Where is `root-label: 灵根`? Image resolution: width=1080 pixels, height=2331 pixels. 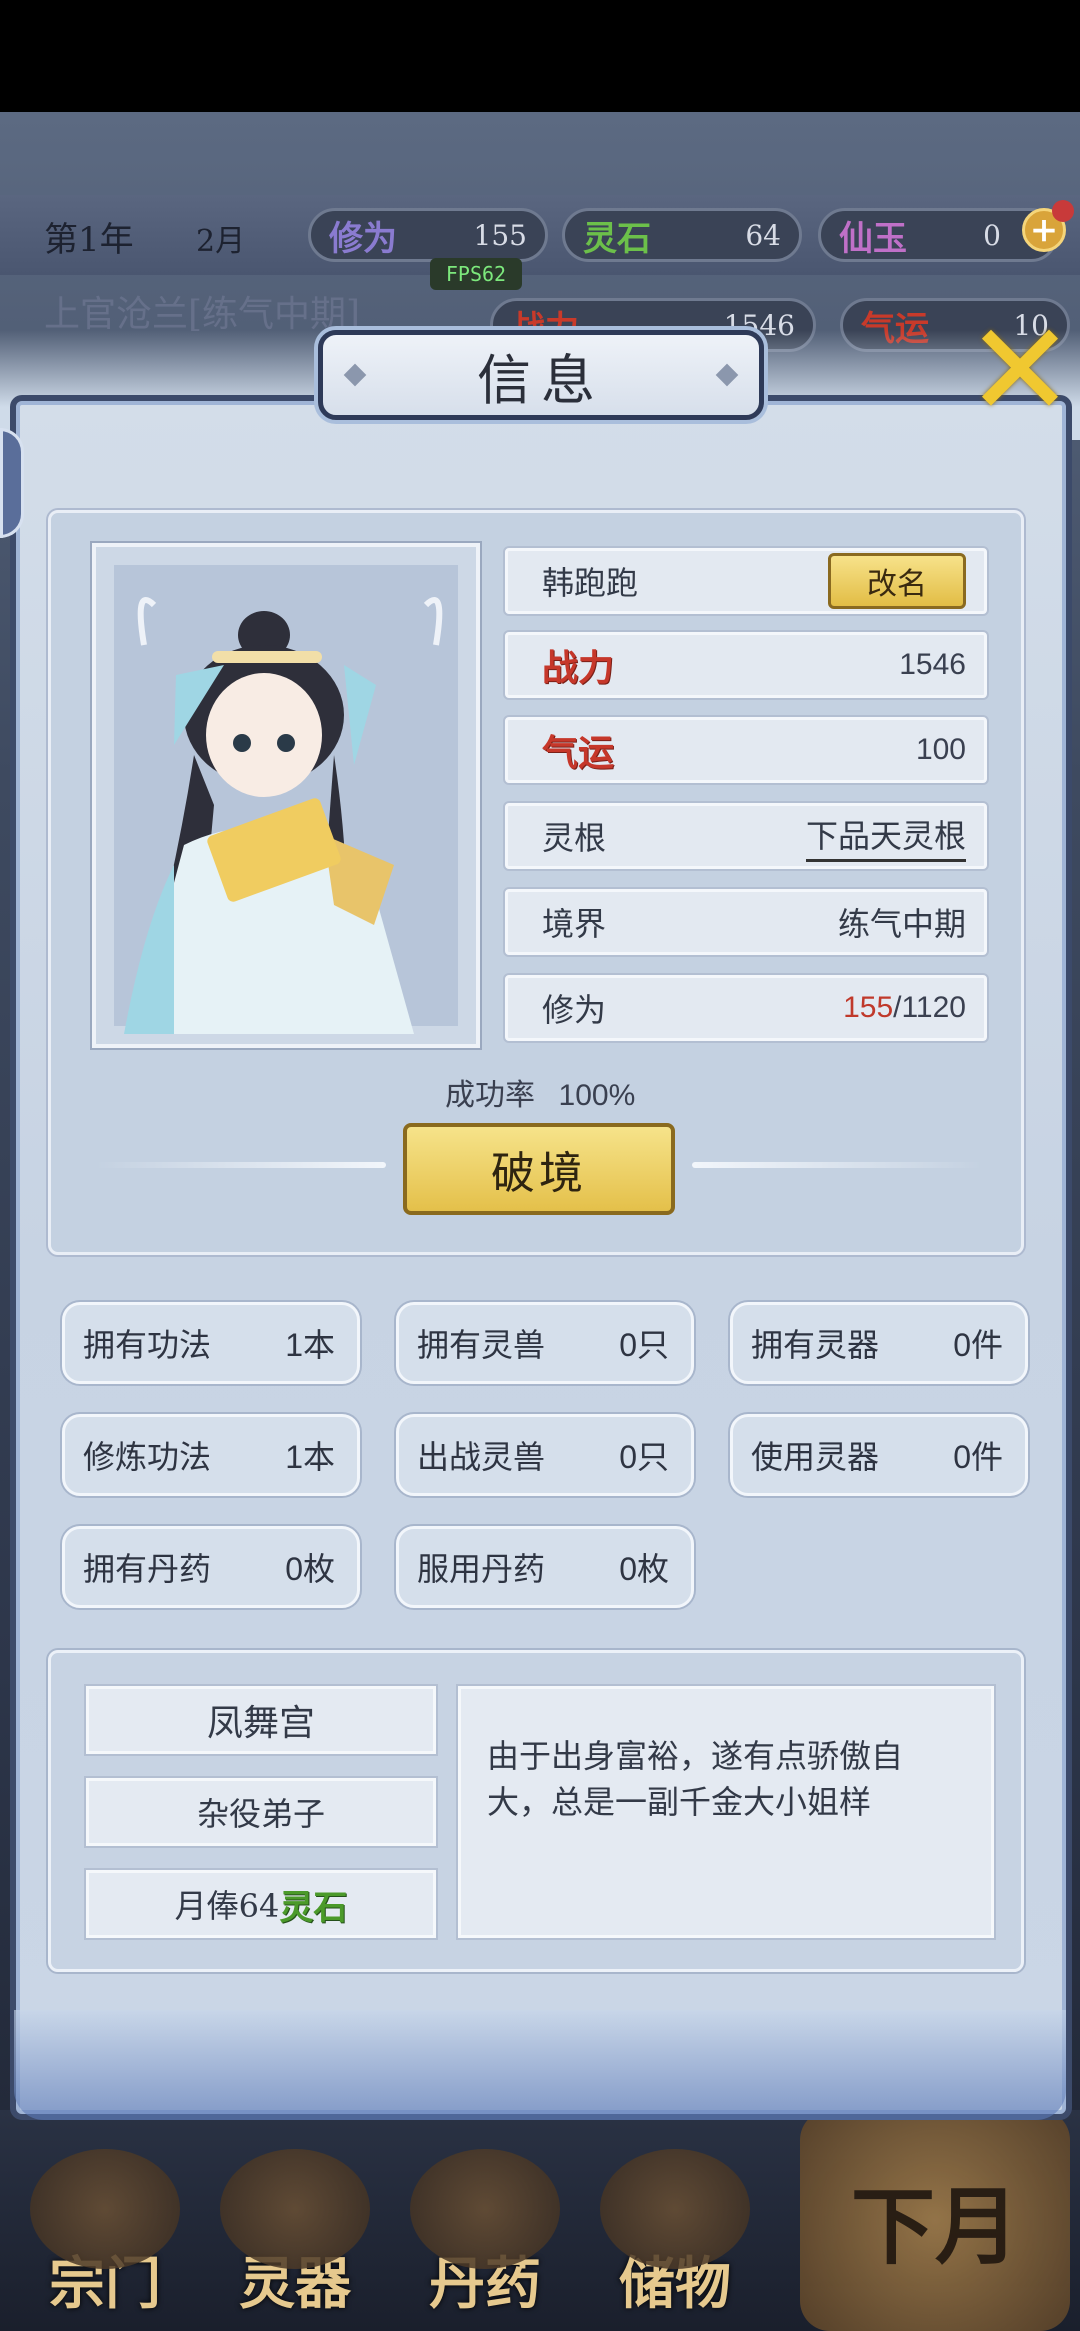 root-label: 灵根 is located at coordinates (574, 838).